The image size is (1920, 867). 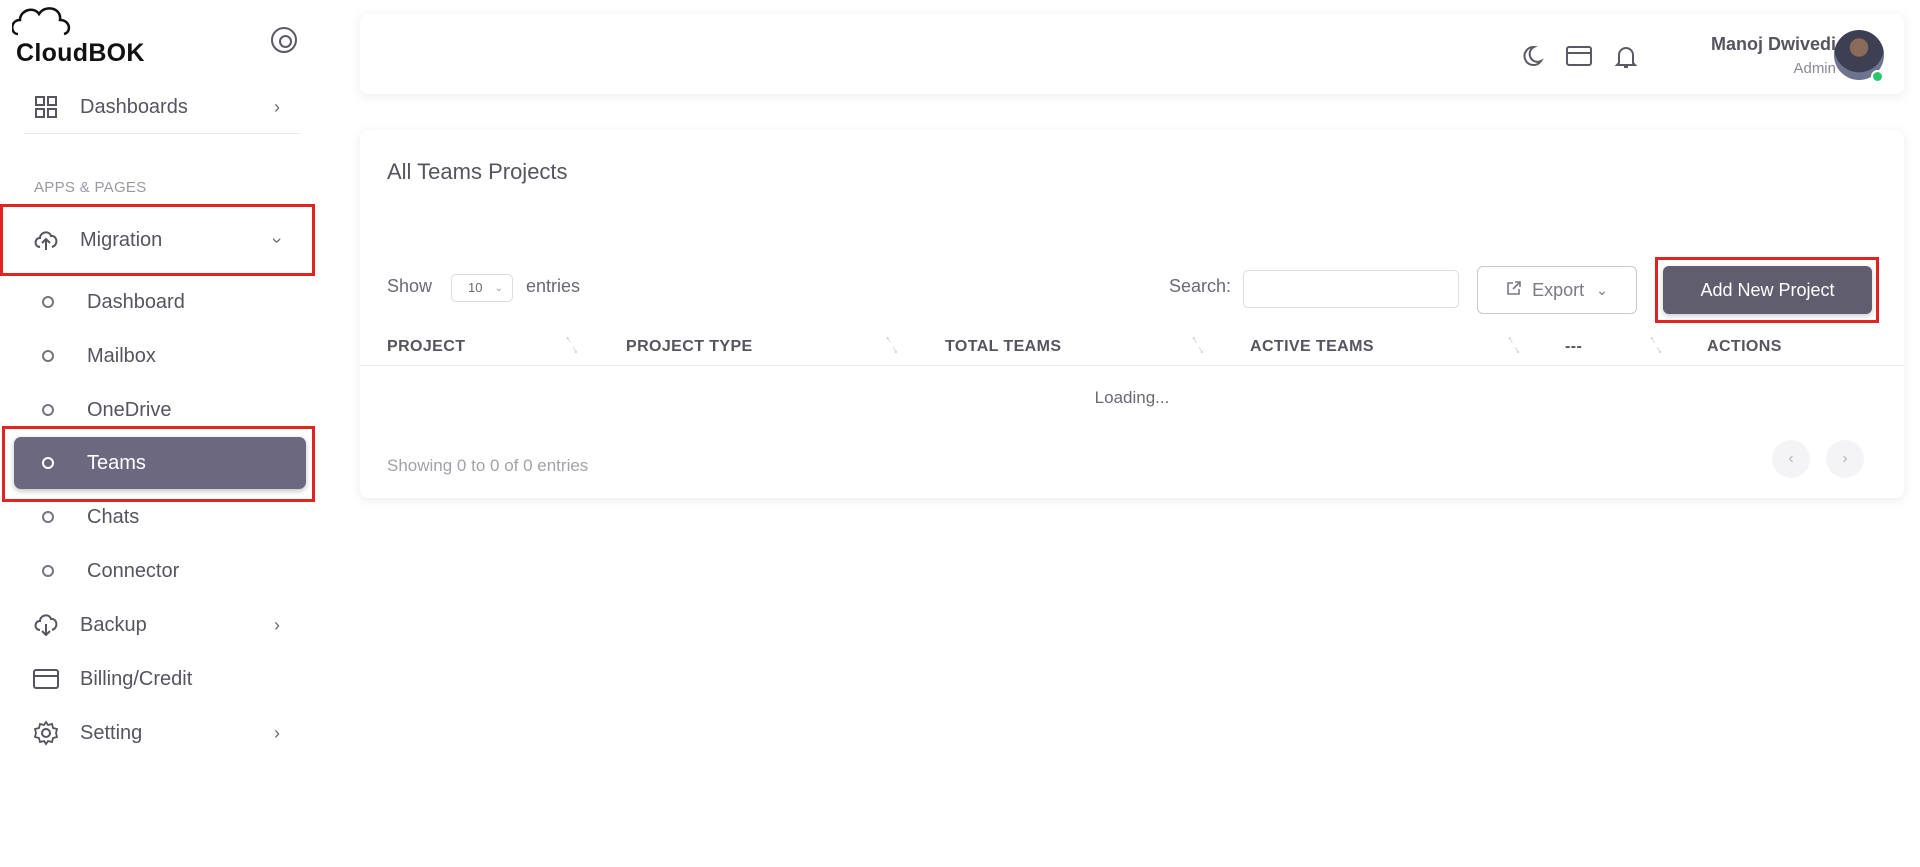 What do you see at coordinates (134, 106) in the screenshot?
I see `sidebar-item-label: Dashboards` at bounding box center [134, 106].